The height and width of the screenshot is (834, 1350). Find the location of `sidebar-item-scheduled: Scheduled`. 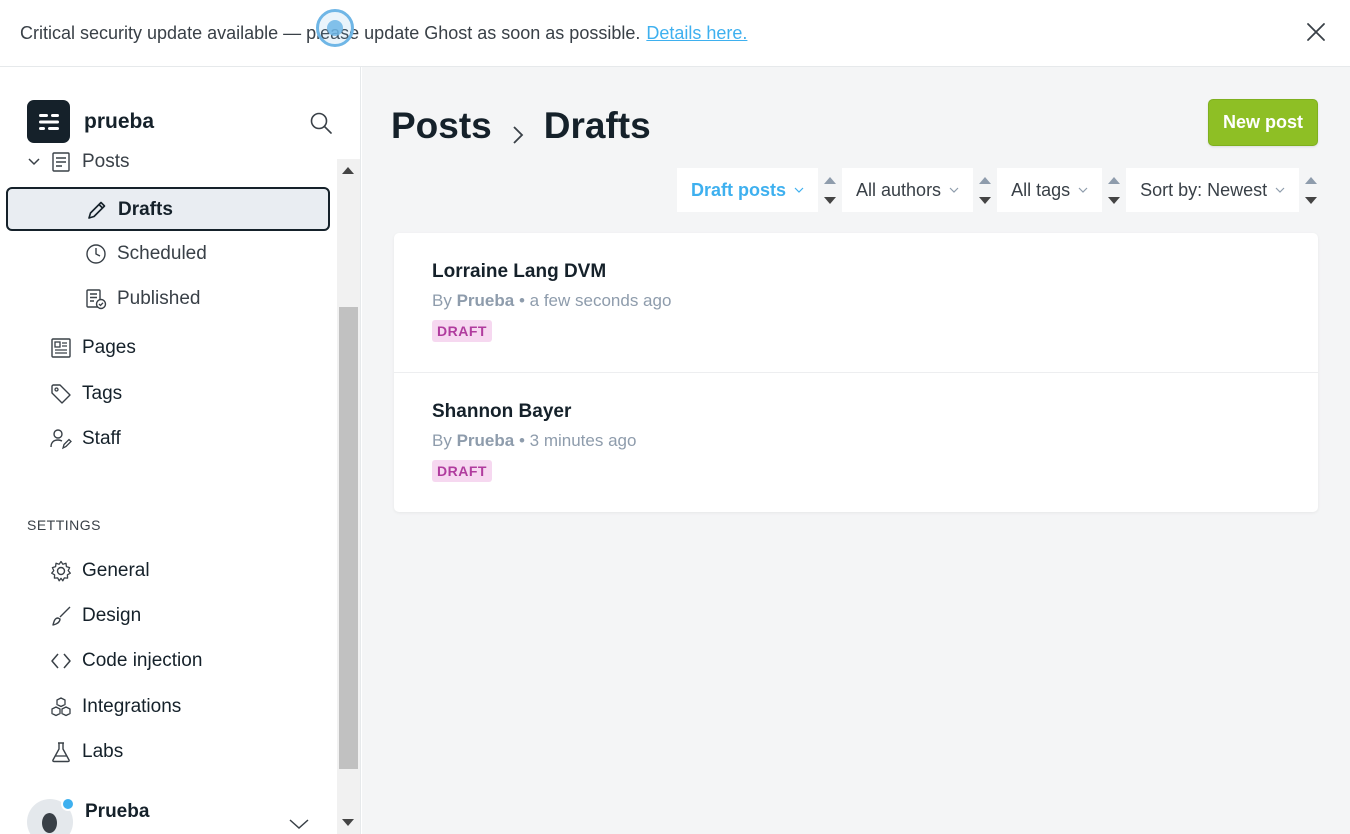

sidebar-item-scheduled: Scheduled is located at coordinates (145, 254).